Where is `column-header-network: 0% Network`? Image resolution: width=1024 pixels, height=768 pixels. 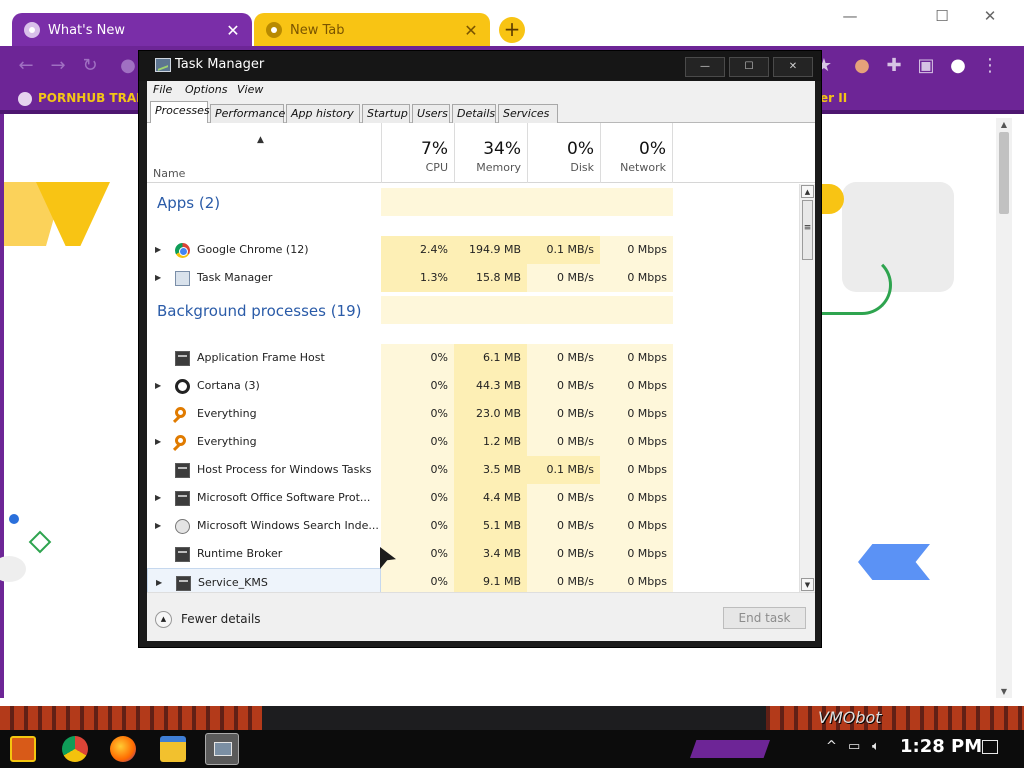 column-header-network: 0% Network is located at coordinates (636, 153).